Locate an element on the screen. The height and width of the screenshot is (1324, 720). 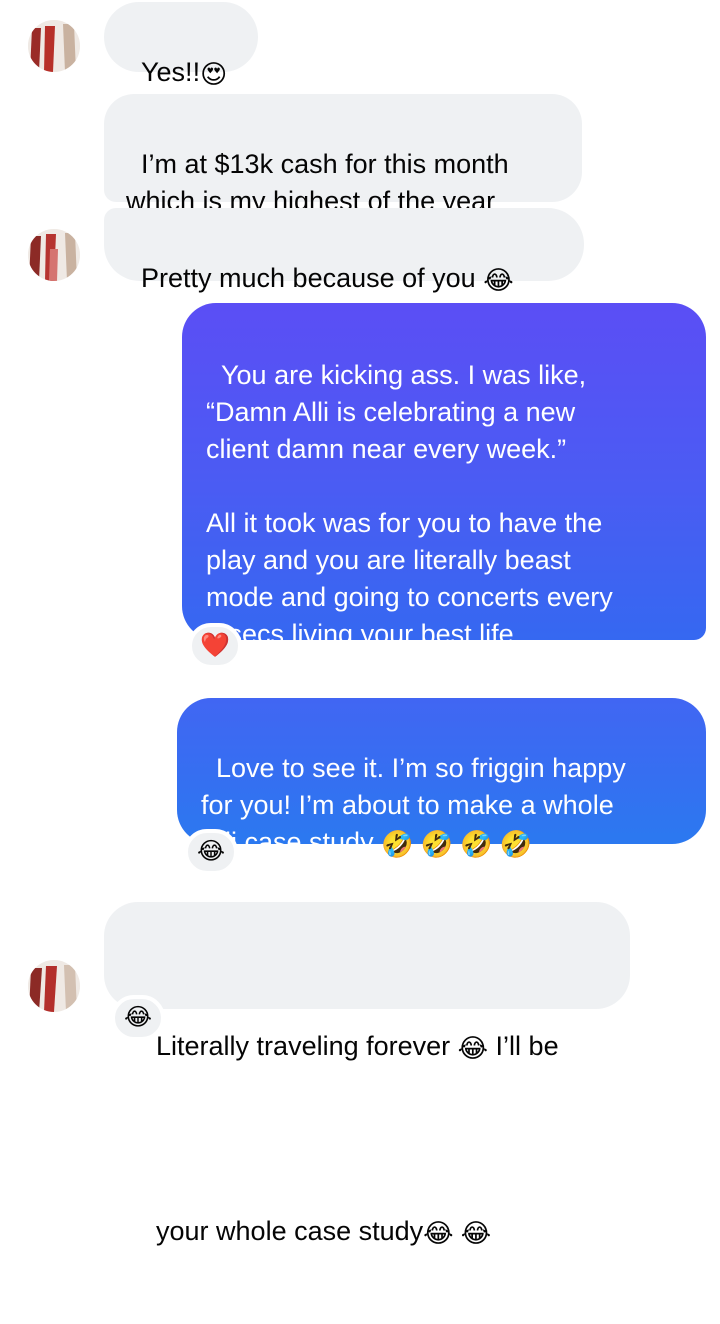
message-bubble-1: Yes!!😍 is located at coordinates (181, 44).